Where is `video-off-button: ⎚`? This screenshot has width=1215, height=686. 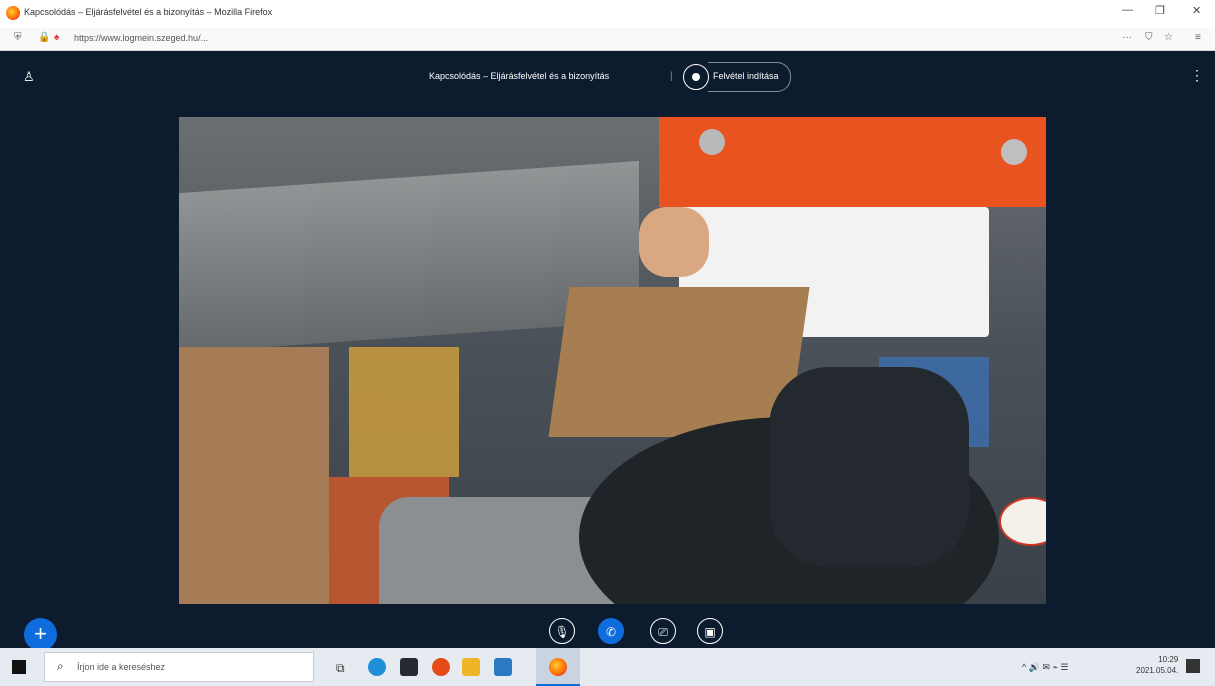
video-off-button: ⎚ is located at coordinates (663, 631).